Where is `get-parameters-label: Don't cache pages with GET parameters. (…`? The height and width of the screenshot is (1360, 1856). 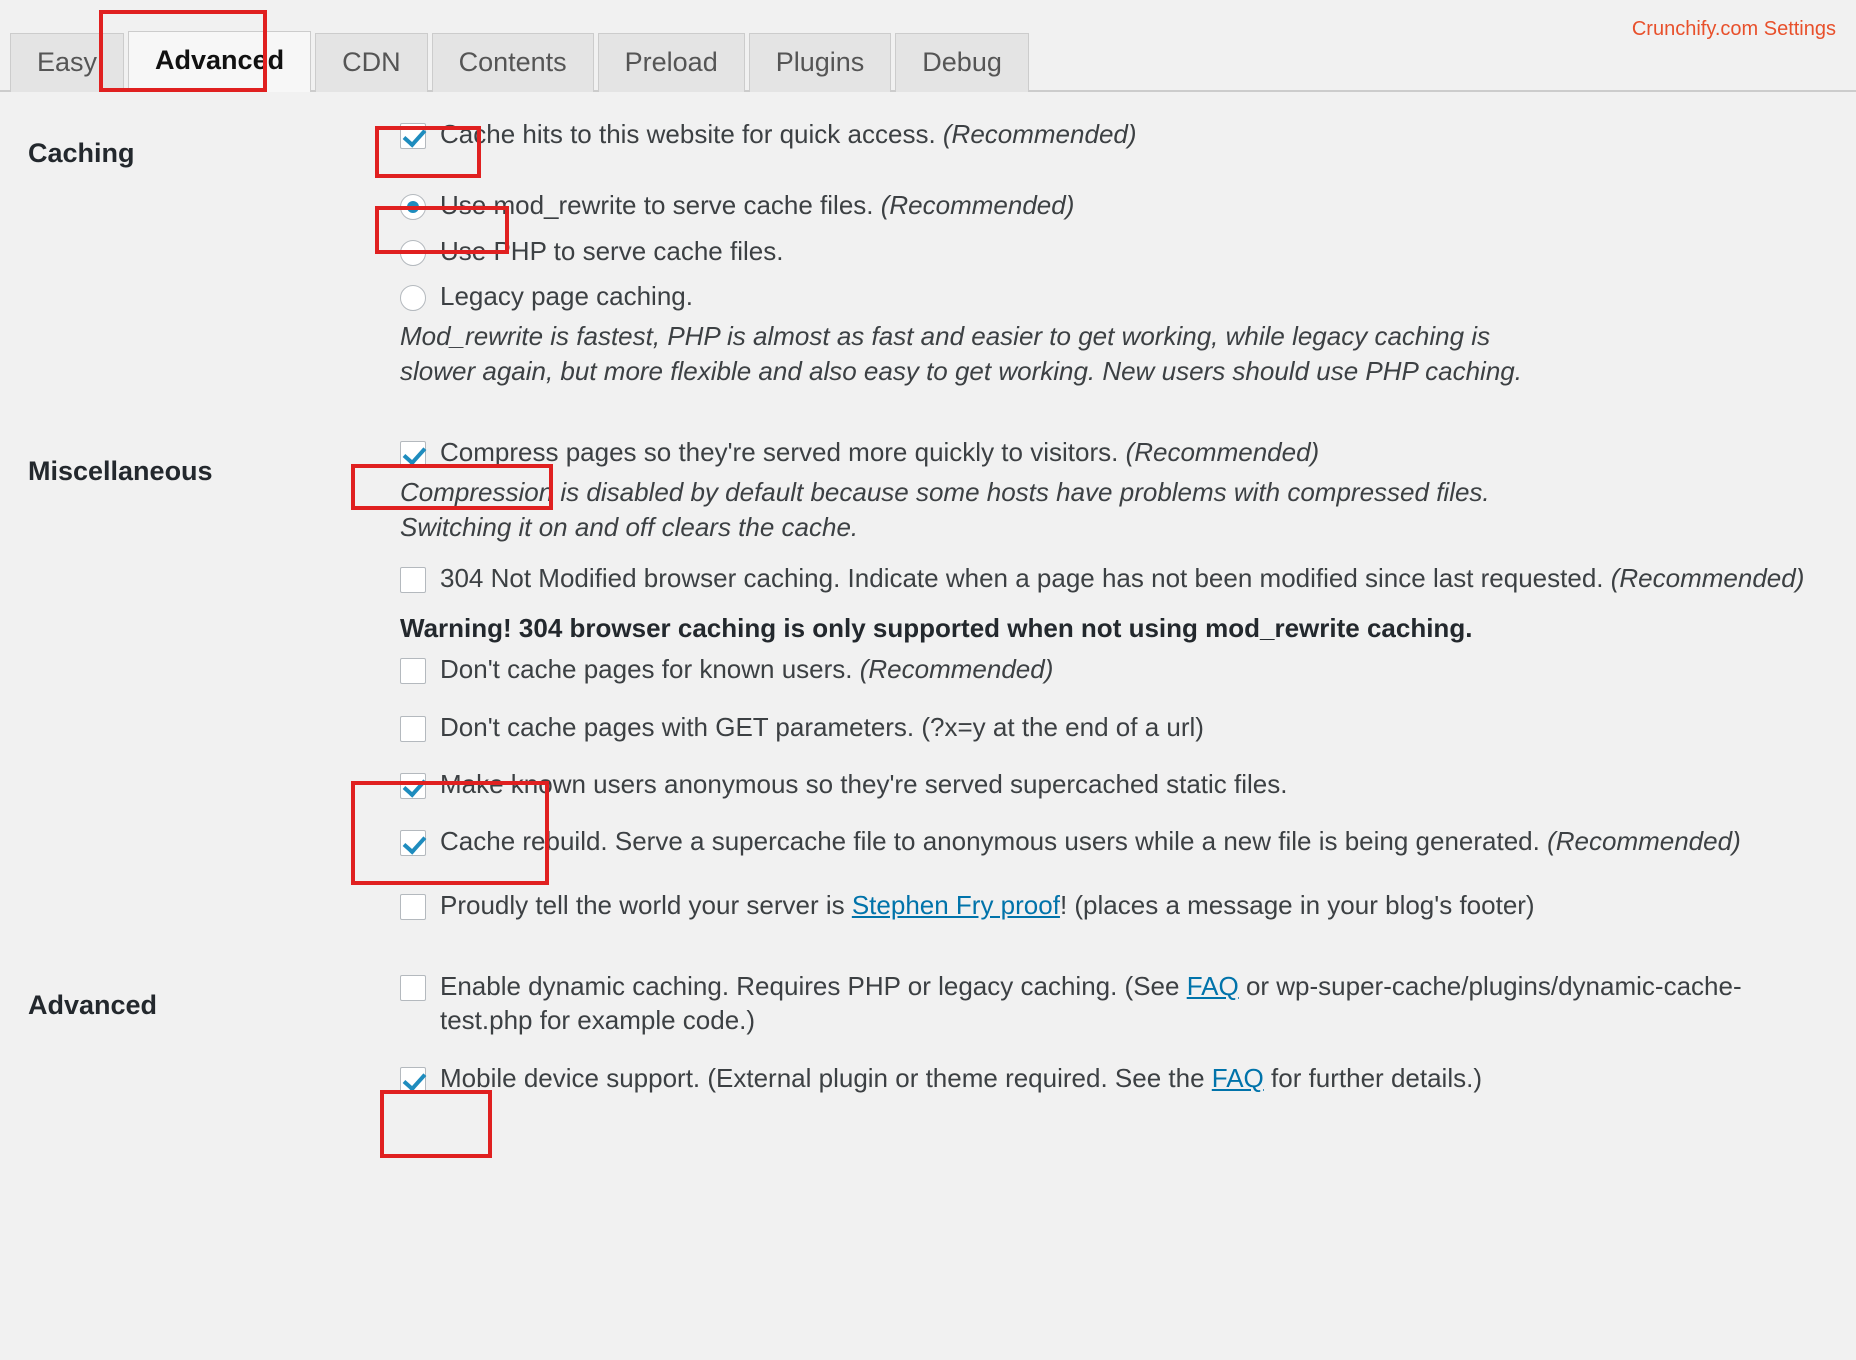
get-parameters-label: Don't cache pages with GET parameters. (… is located at coordinates (822, 726).